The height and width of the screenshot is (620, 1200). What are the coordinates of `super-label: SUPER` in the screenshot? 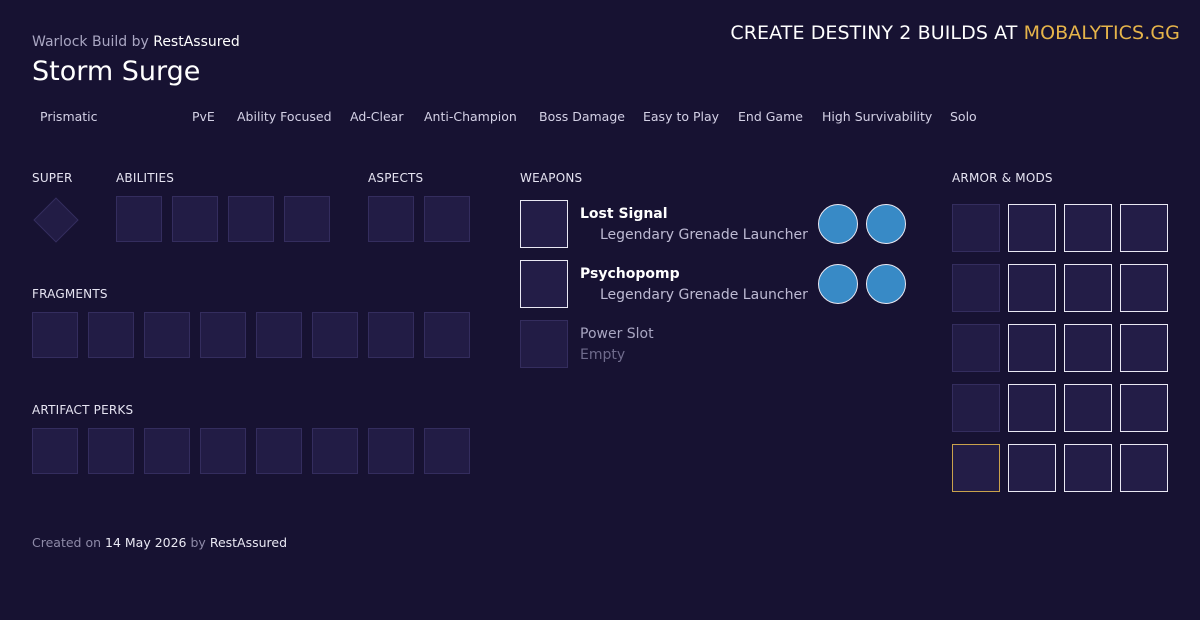 It's located at (52, 178).